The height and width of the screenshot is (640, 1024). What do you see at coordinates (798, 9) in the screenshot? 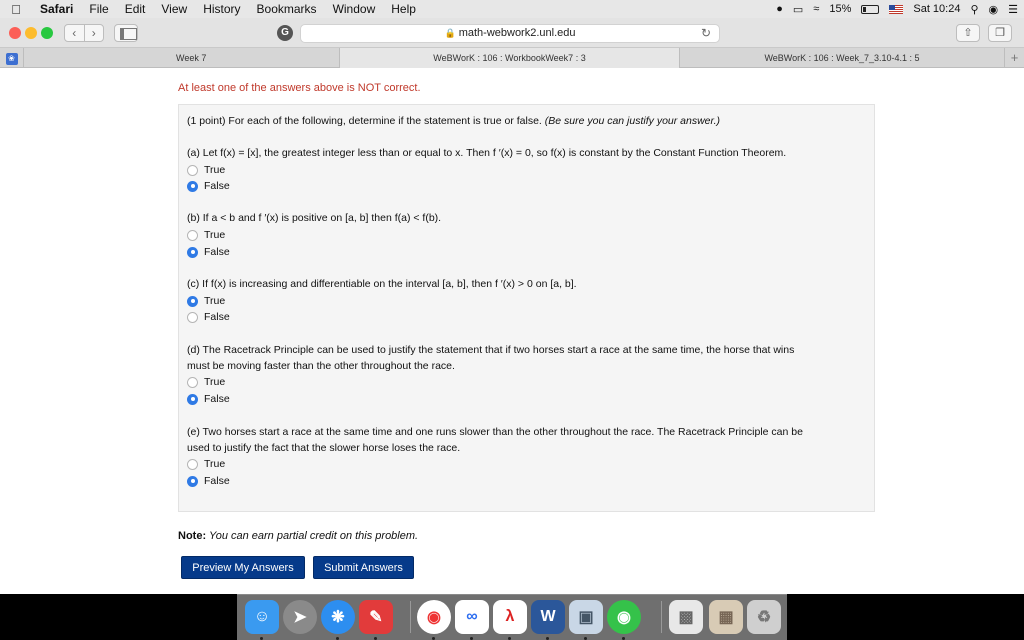
I see `airplay-icon: ▭` at bounding box center [798, 9].